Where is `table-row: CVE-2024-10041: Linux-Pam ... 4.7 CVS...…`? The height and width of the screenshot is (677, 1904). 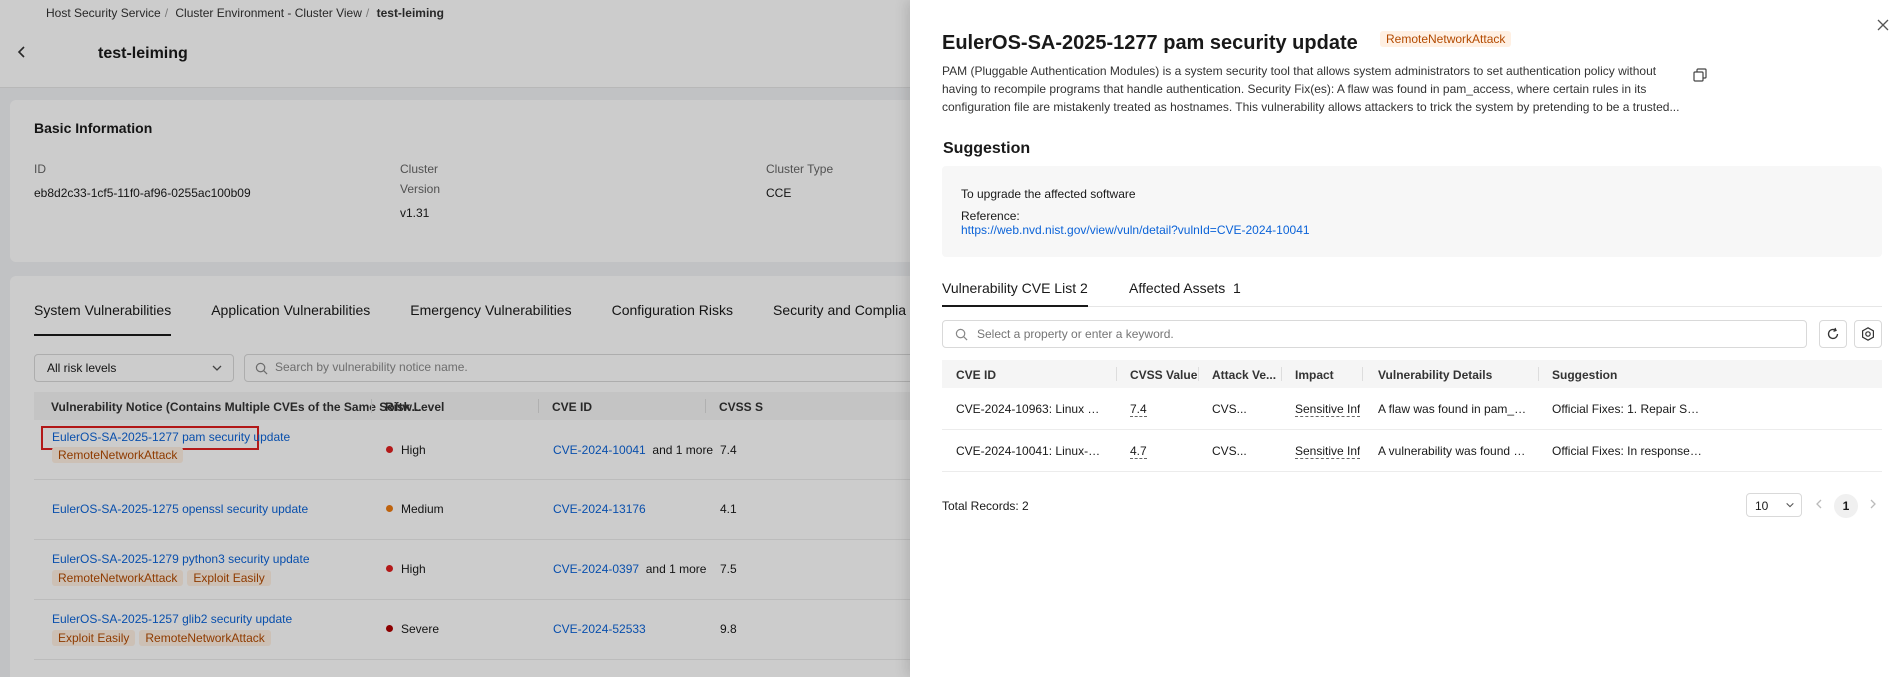 table-row: CVE-2024-10041: Linux-Pam ... 4.7 CVS...… is located at coordinates (1412, 451).